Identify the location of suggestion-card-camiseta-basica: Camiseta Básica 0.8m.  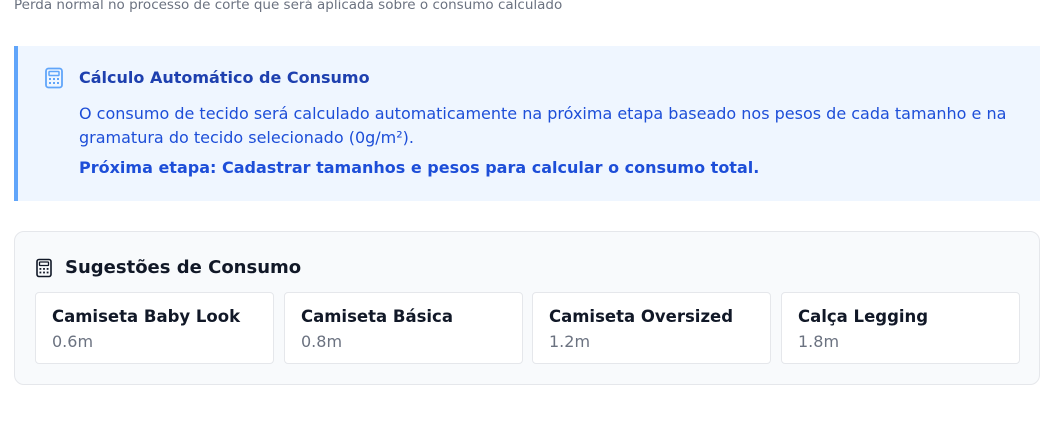
(403, 328).